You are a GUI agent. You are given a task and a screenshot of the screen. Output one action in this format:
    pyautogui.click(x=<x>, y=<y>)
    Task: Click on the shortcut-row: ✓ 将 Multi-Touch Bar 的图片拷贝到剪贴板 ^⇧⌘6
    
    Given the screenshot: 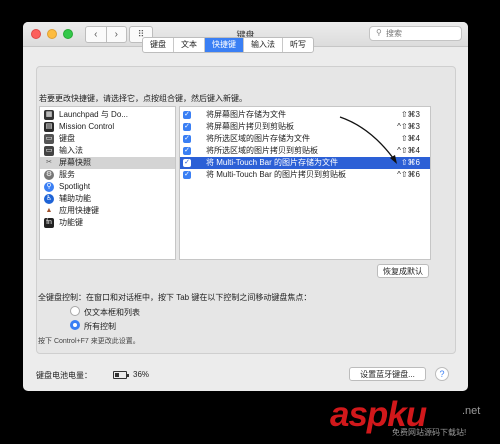 What is the action you would take?
    pyautogui.click(x=305, y=175)
    